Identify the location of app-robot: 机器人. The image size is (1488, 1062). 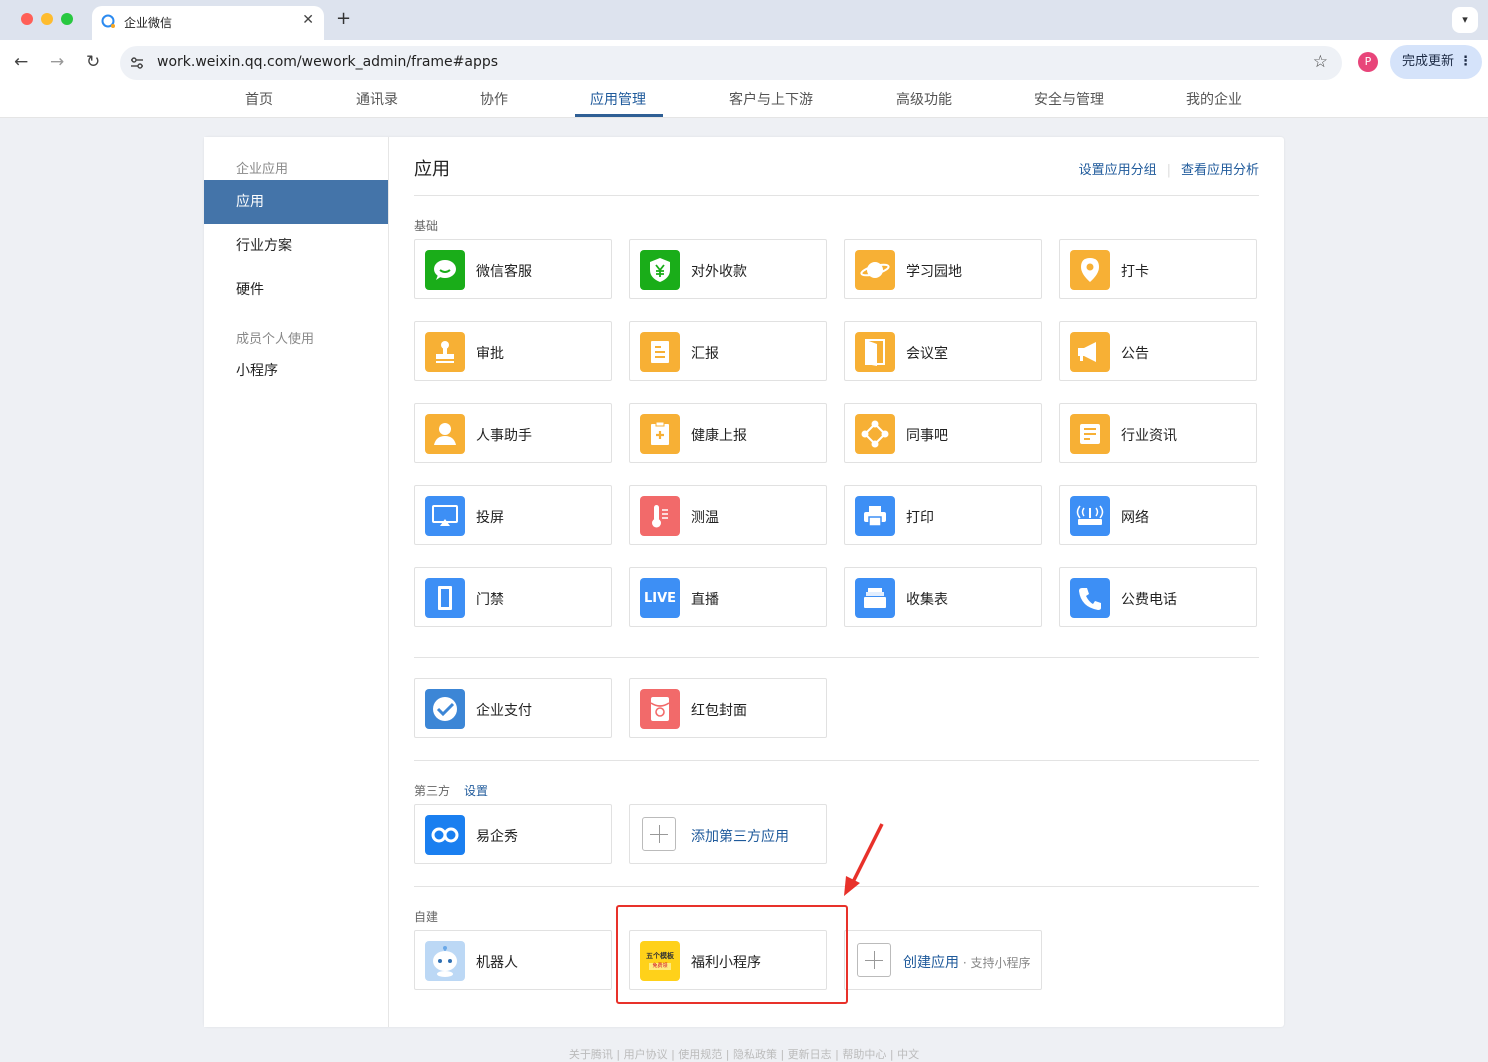
(513, 960).